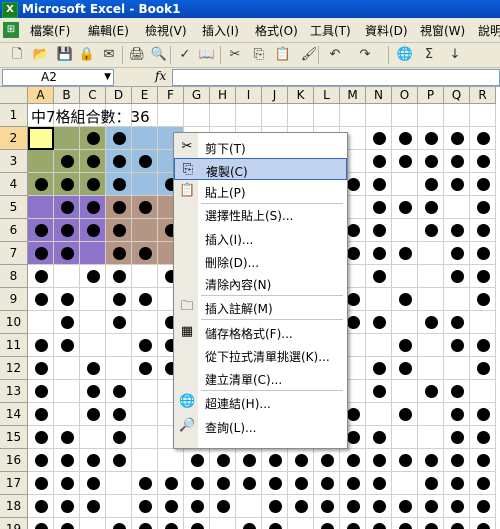 The height and width of the screenshot is (529, 500). Describe the element at coordinates (17, 55) in the screenshot. I see `new-icon: 🗋` at that location.